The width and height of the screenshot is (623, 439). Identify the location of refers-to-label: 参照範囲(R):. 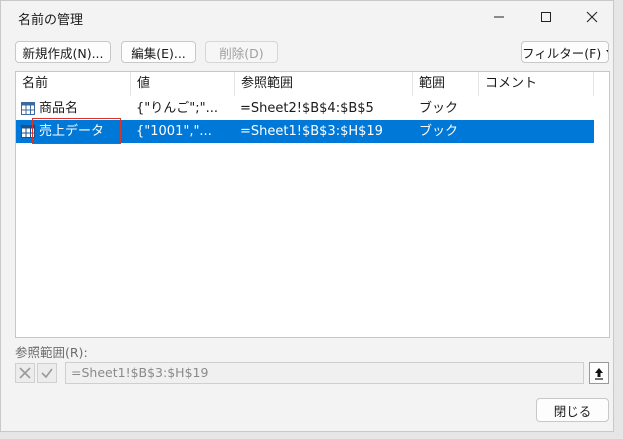
(51, 352).